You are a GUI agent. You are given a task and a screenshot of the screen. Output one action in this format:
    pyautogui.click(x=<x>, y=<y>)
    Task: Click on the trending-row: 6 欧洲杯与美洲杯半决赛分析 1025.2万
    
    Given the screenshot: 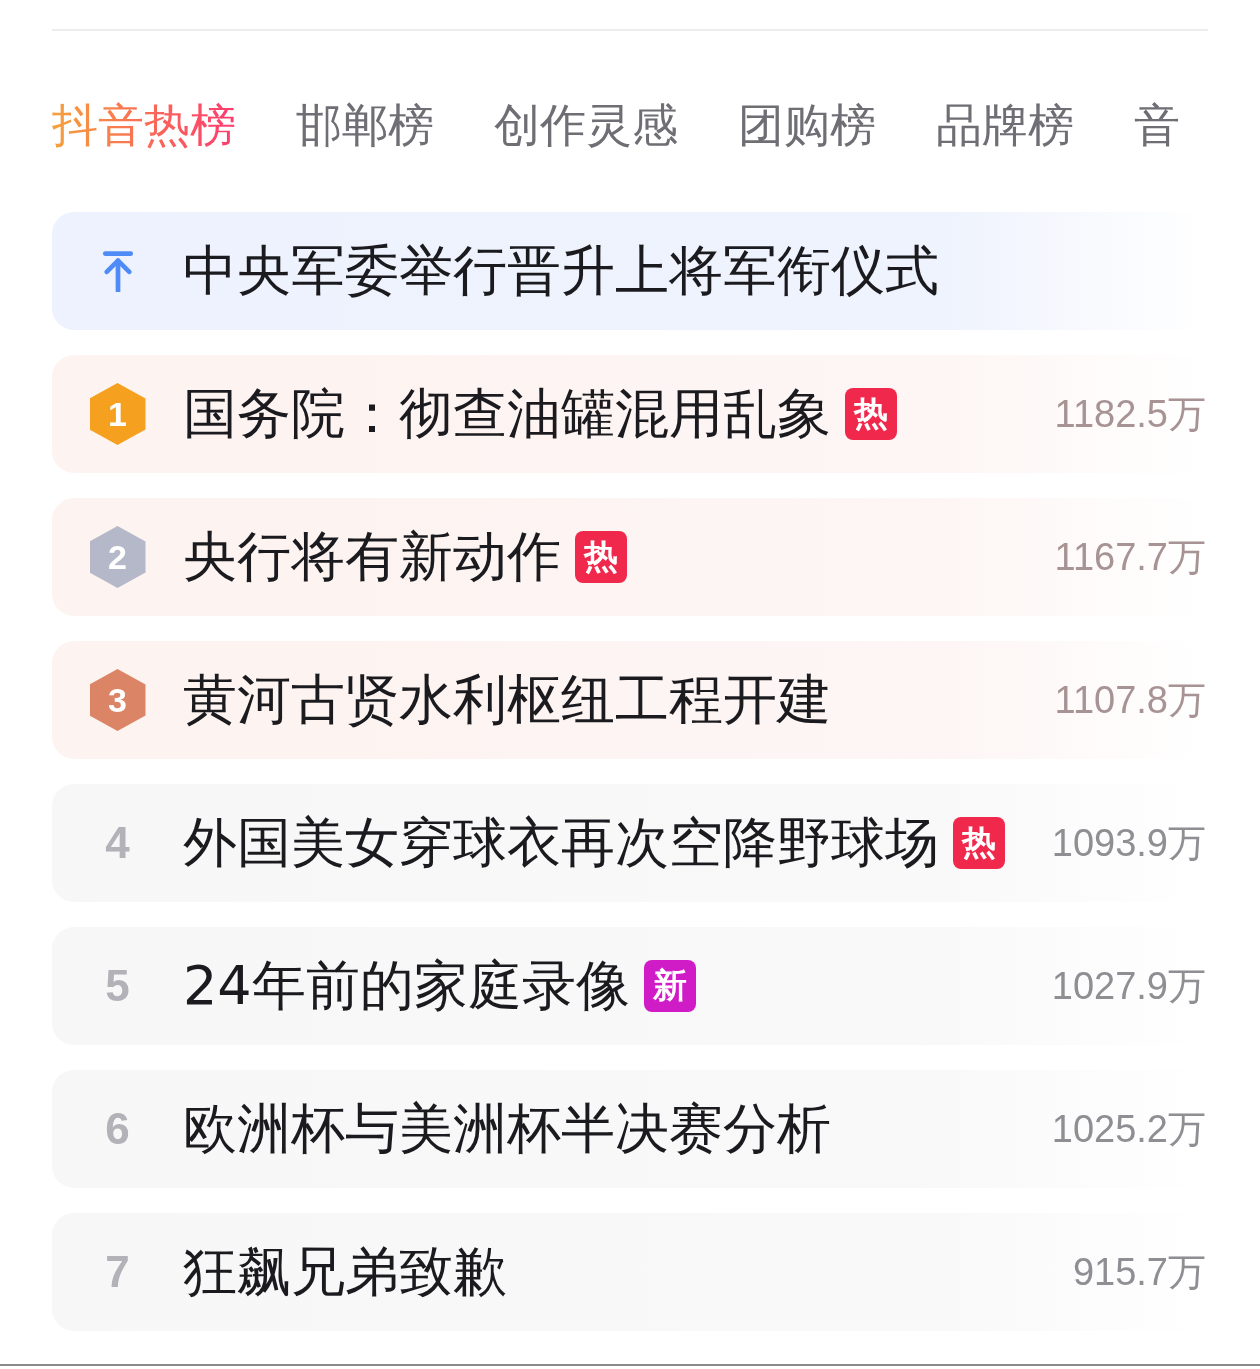 What is the action you would take?
    pyautogui.click(x=630, y=1129)
    